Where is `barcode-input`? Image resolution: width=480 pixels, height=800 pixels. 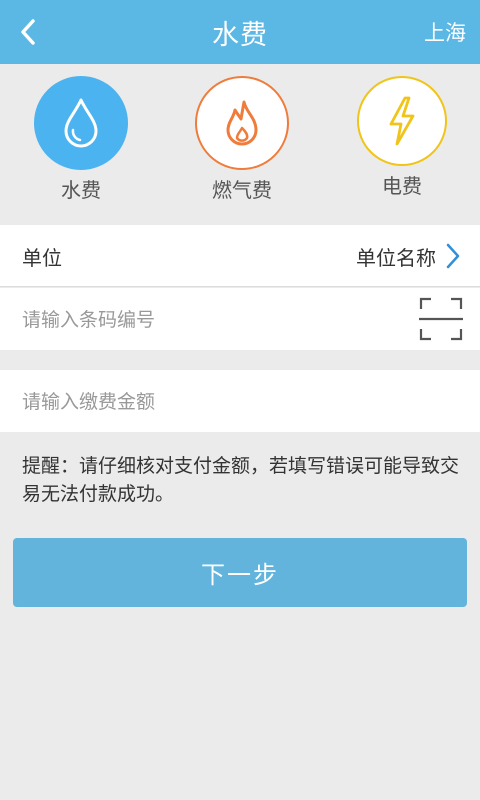 barcode-input is located at coordinates (212, 320).